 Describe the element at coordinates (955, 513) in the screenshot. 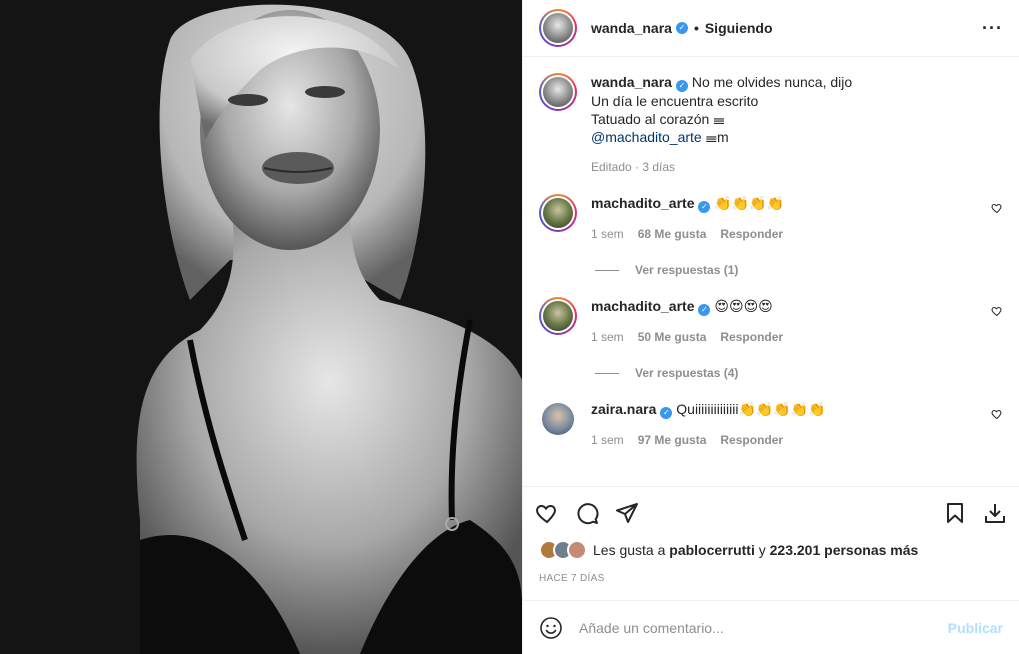

I see `bookmark-icon` at that location.